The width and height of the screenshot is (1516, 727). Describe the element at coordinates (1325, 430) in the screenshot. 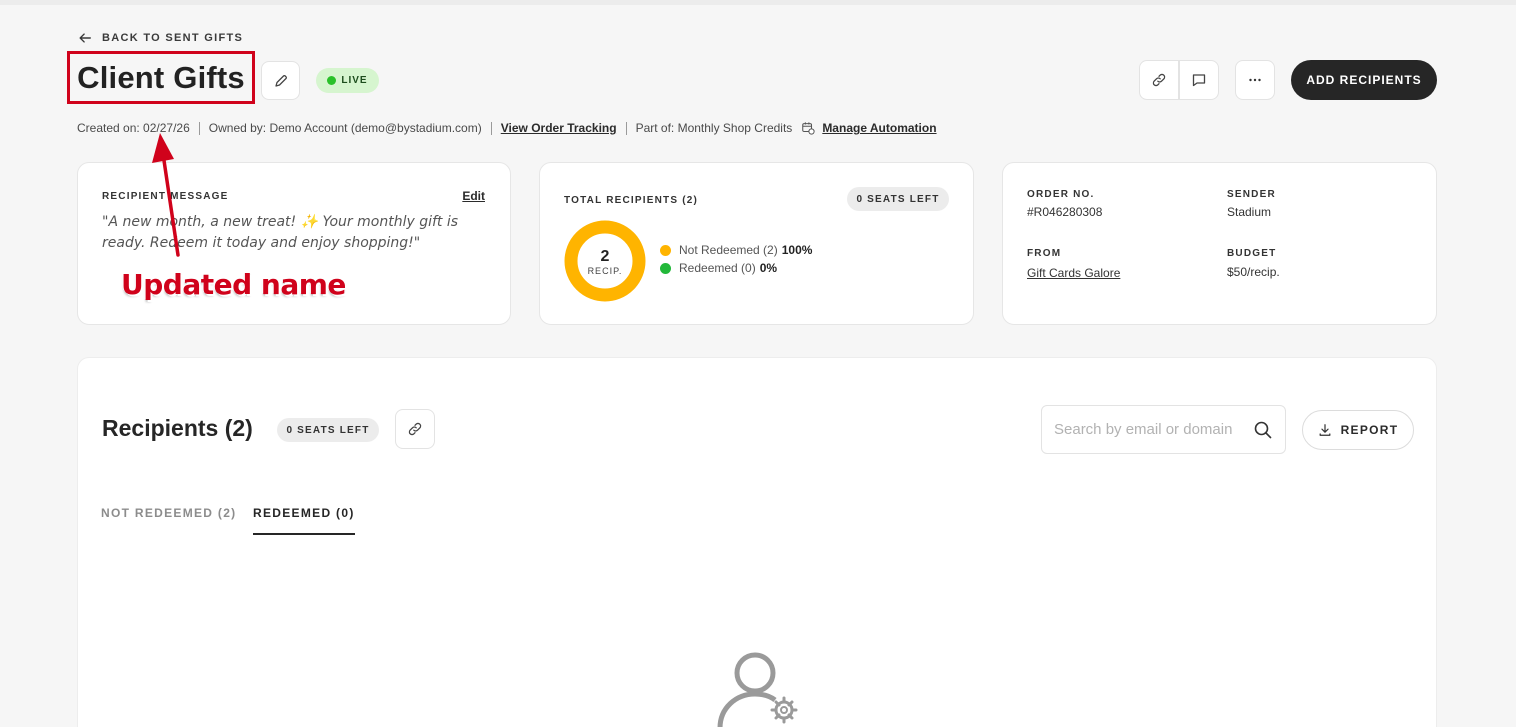

I see `download-icon` at that location.